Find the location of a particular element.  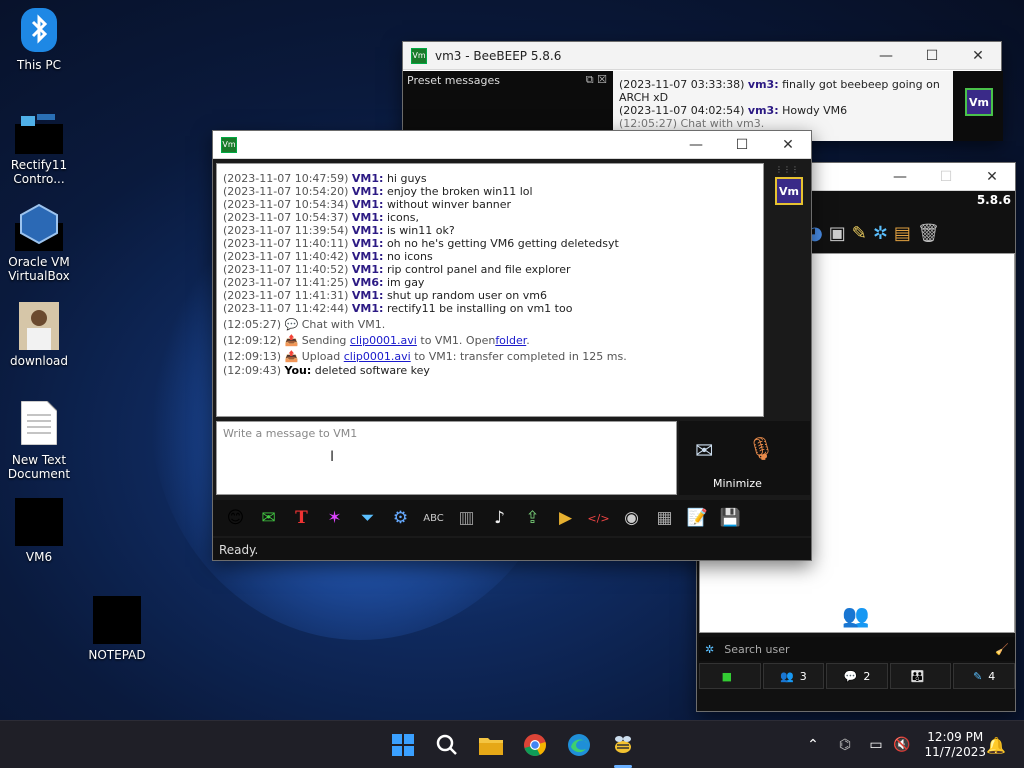

search-user-row: ✲ Search user 🧹 is located at coordinates (857, 649).